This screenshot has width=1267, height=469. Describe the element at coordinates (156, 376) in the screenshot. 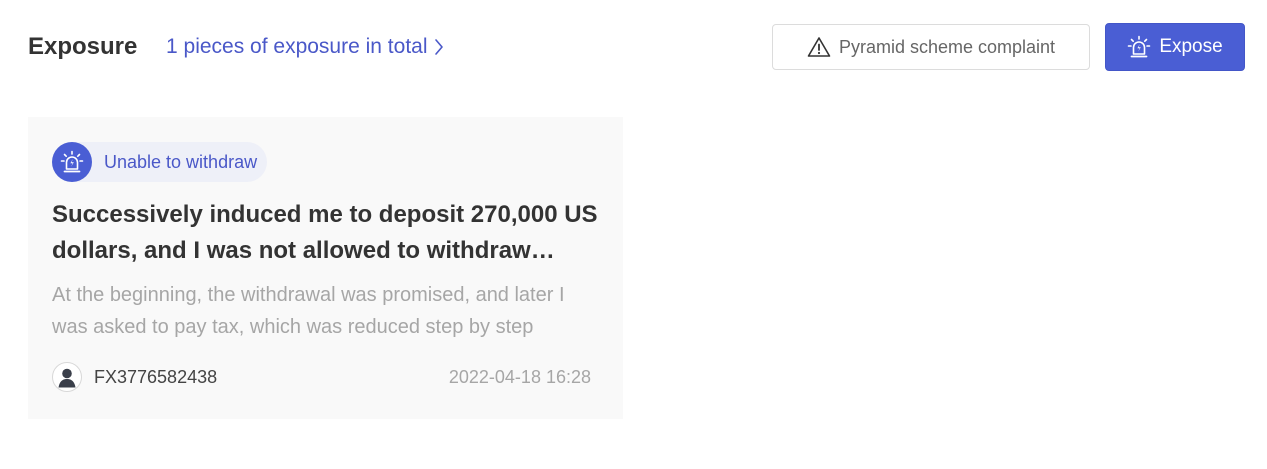

I see `author-username: FX3776582438` at that location.